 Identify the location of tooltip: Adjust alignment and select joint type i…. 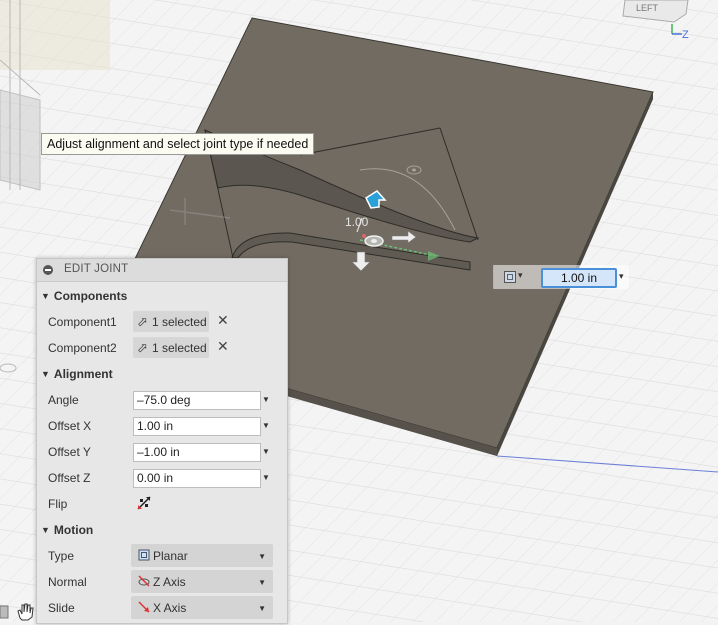
(178, 144).